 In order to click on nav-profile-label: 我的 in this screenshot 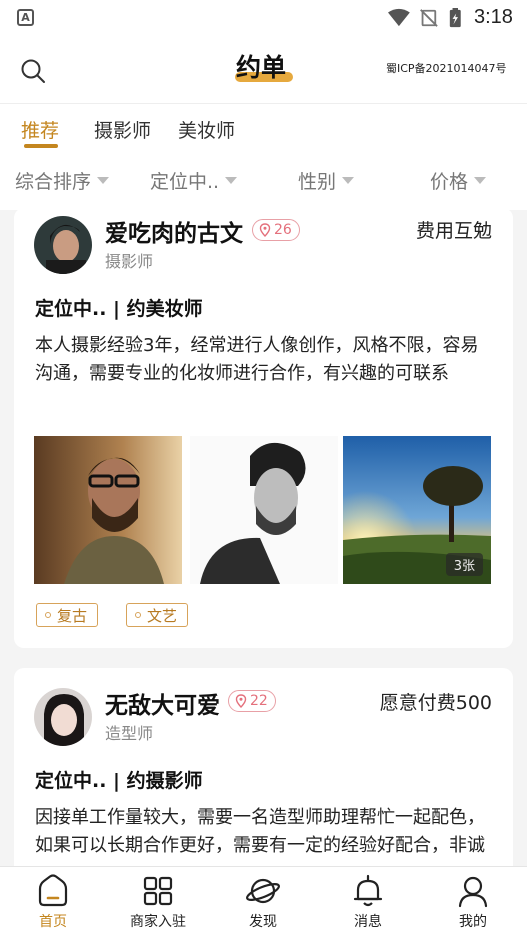, I will do `click(473, 922)`.